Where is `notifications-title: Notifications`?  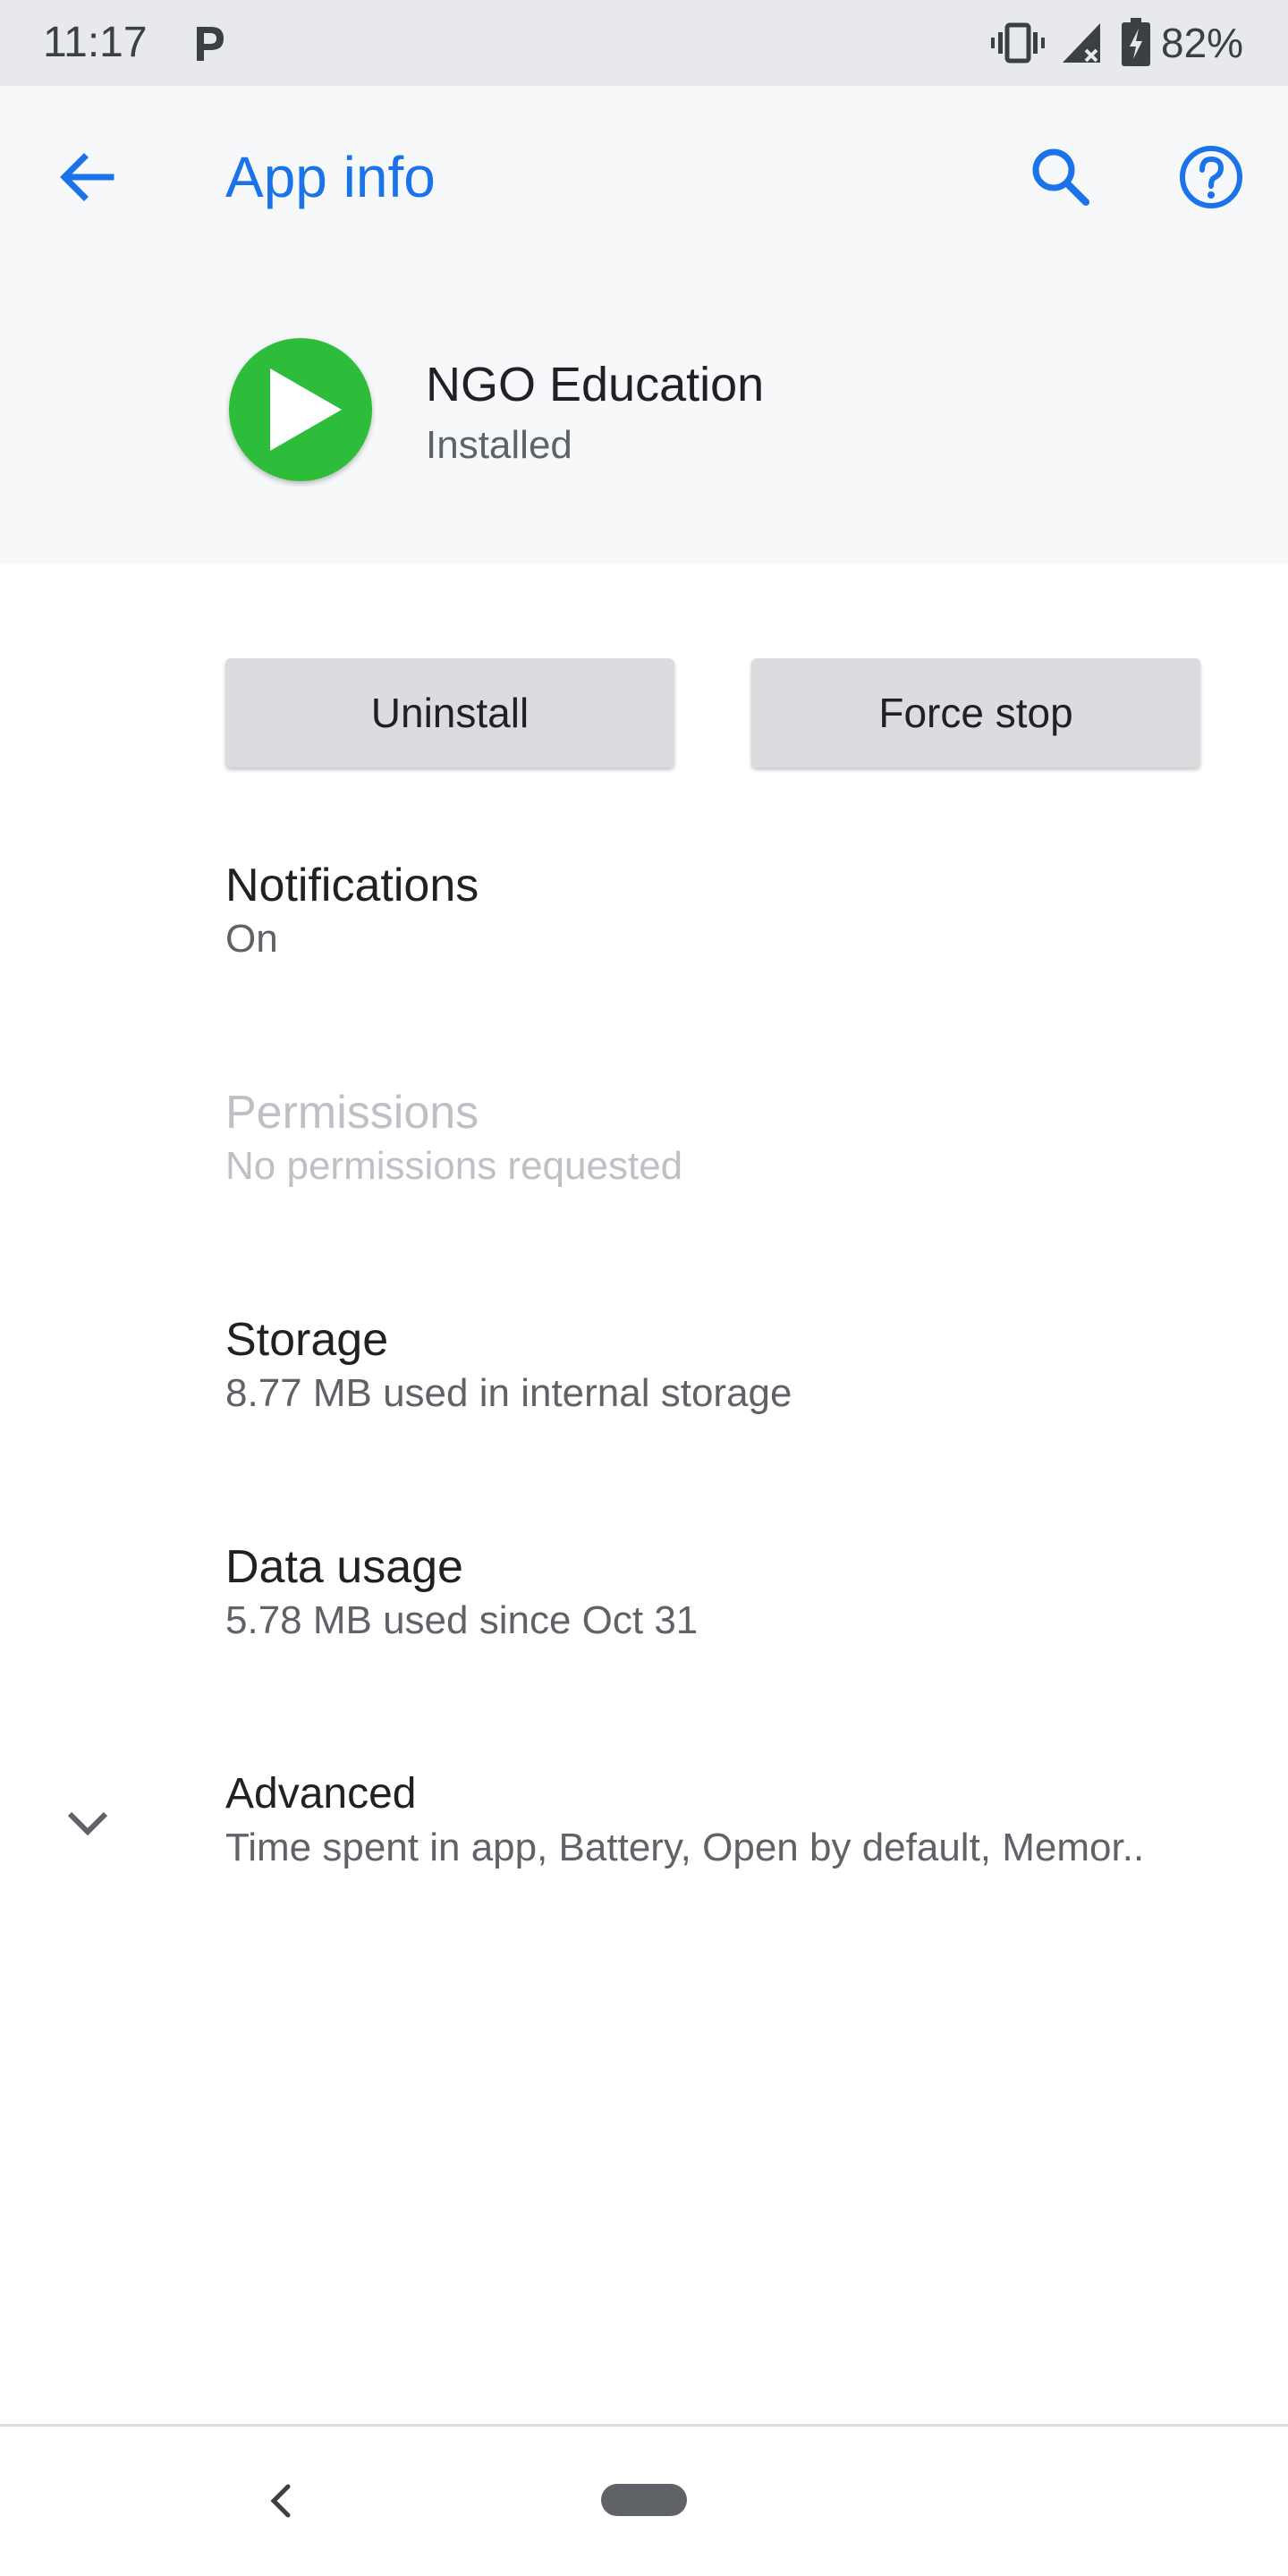 notifications-title: Notifications is located at coordinates (352, 885).